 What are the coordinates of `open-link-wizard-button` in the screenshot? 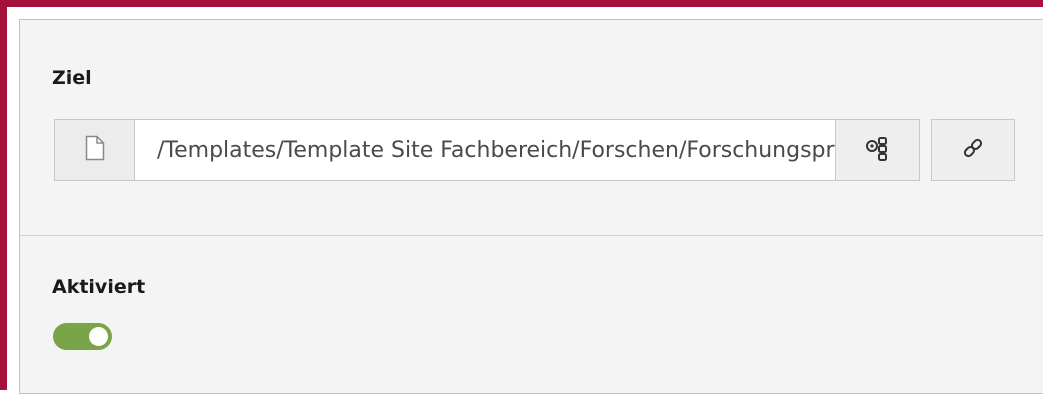 It's located at (973, 150).